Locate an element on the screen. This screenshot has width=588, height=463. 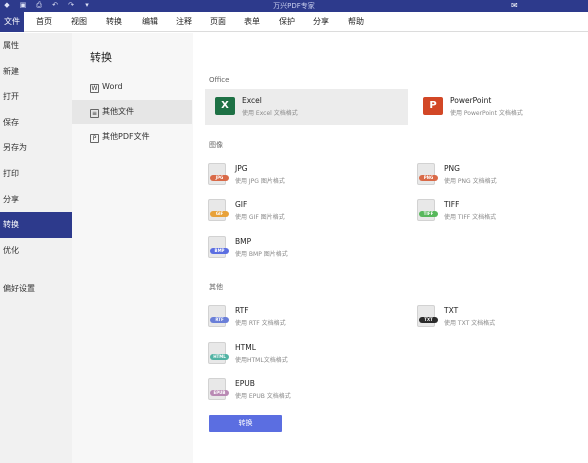
format-png: PNG PNG 使用 PNG 文档格式 is located at coordinates (497, 175).